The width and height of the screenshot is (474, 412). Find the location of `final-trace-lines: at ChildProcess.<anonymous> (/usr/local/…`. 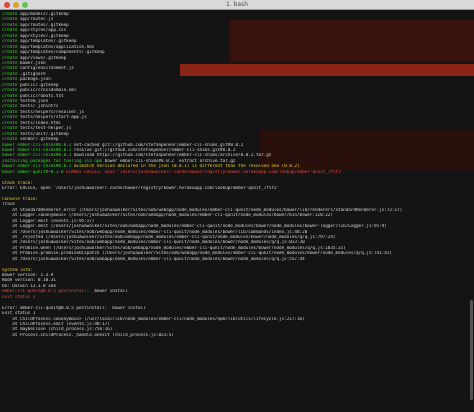

final-trace-lines: at ChildProcess.<anonymous> (/usr/local/… is located at coordinates (237, 328).